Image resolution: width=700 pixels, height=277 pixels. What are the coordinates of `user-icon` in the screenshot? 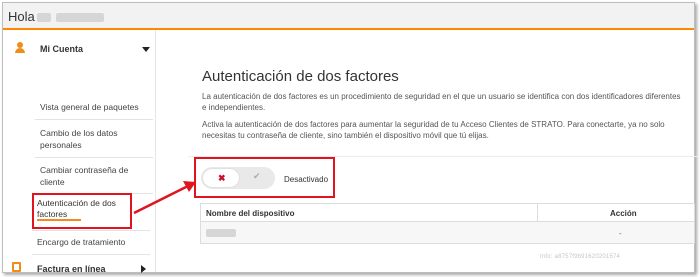 It's located at (20, 47).